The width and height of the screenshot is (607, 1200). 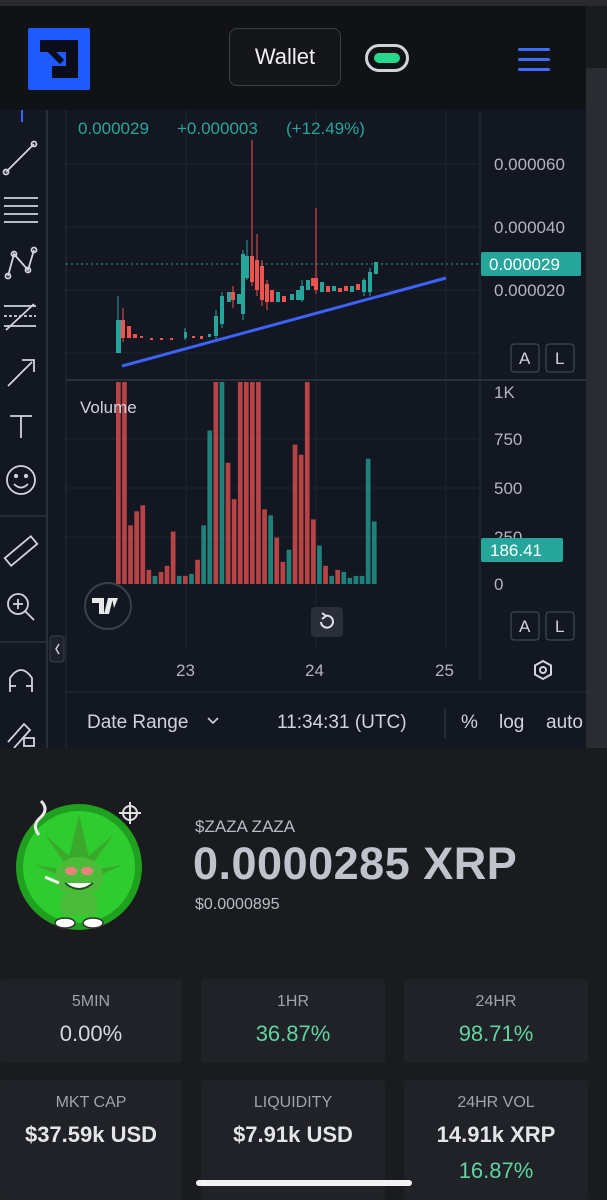 I want to click on toggle-knob, so click(x=387, y=58).